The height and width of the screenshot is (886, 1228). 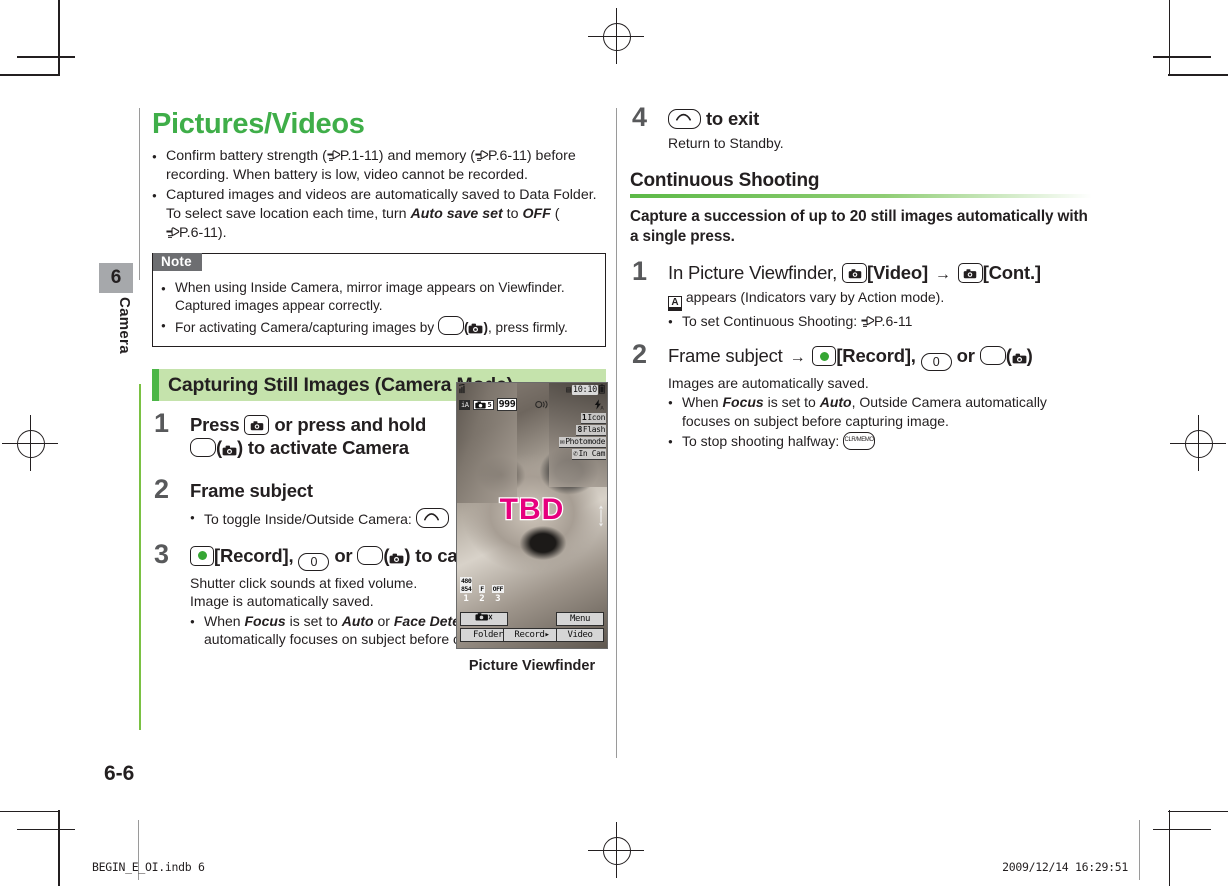 What do you see at coordinates (640, 354) in the screenshot?
I see `cont-step-2-number: 2` at bounding box center [640, 354].